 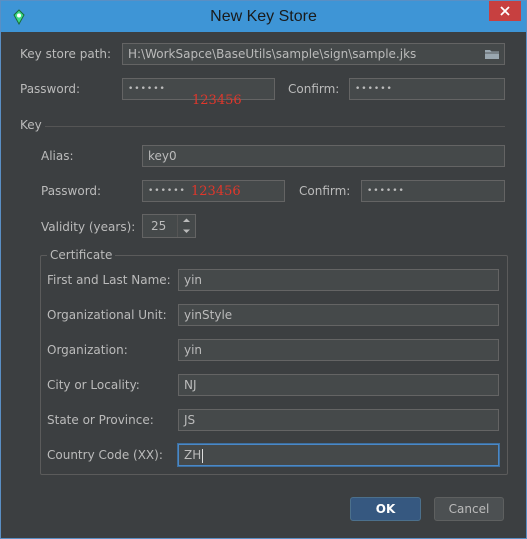 What do you see at coordinates (338, 455) in the screenshot?
I see `country-code-field: ZH` at bounding box center [338, 455].